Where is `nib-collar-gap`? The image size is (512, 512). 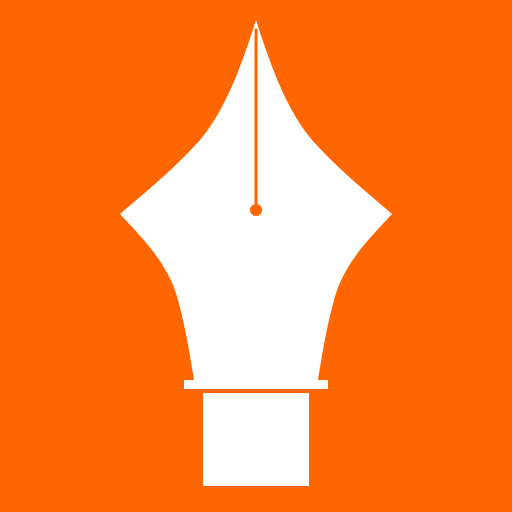 nib-collar-gap is located at coordinates (256, 391).